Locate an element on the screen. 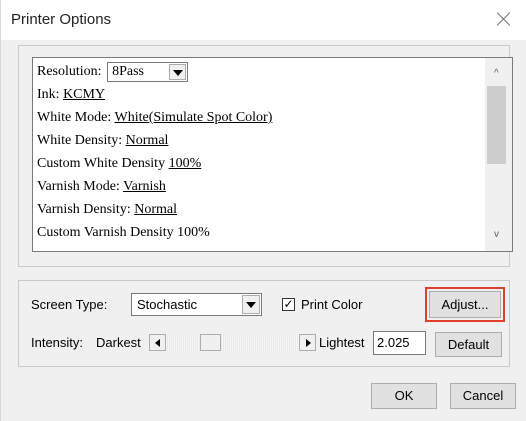 Image resolution: width=526 pixels, height=421 pixels. option-value: KCMY is located at coordinates (84, 94).